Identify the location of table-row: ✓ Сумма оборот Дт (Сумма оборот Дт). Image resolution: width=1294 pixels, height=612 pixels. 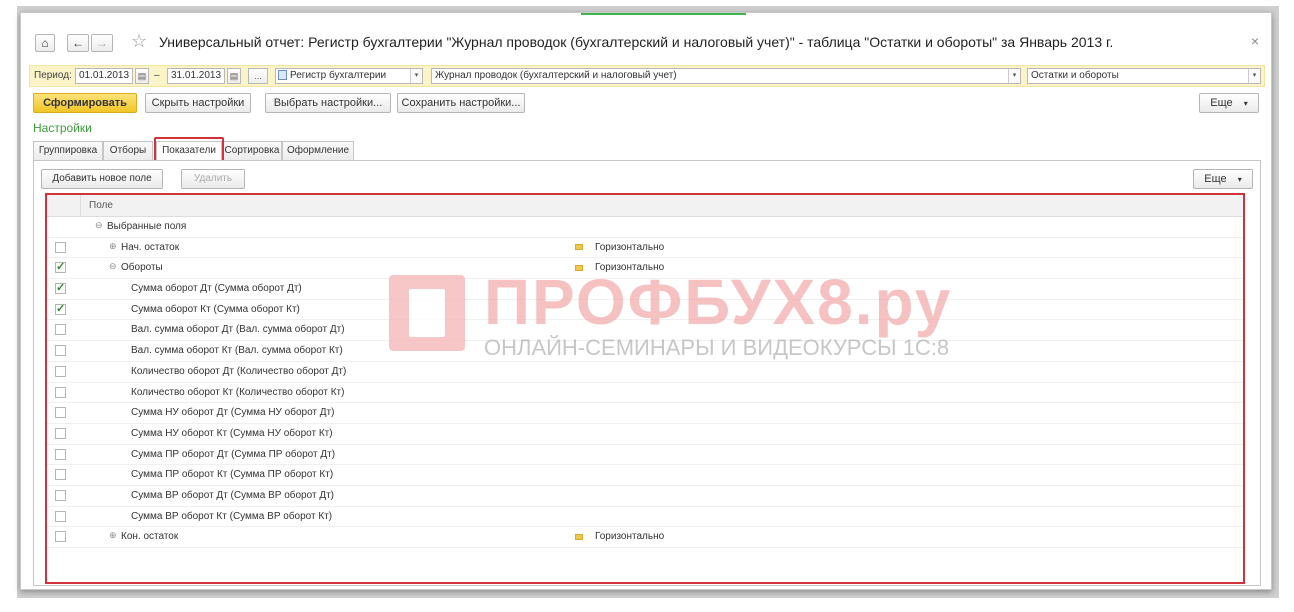
(645, 289).